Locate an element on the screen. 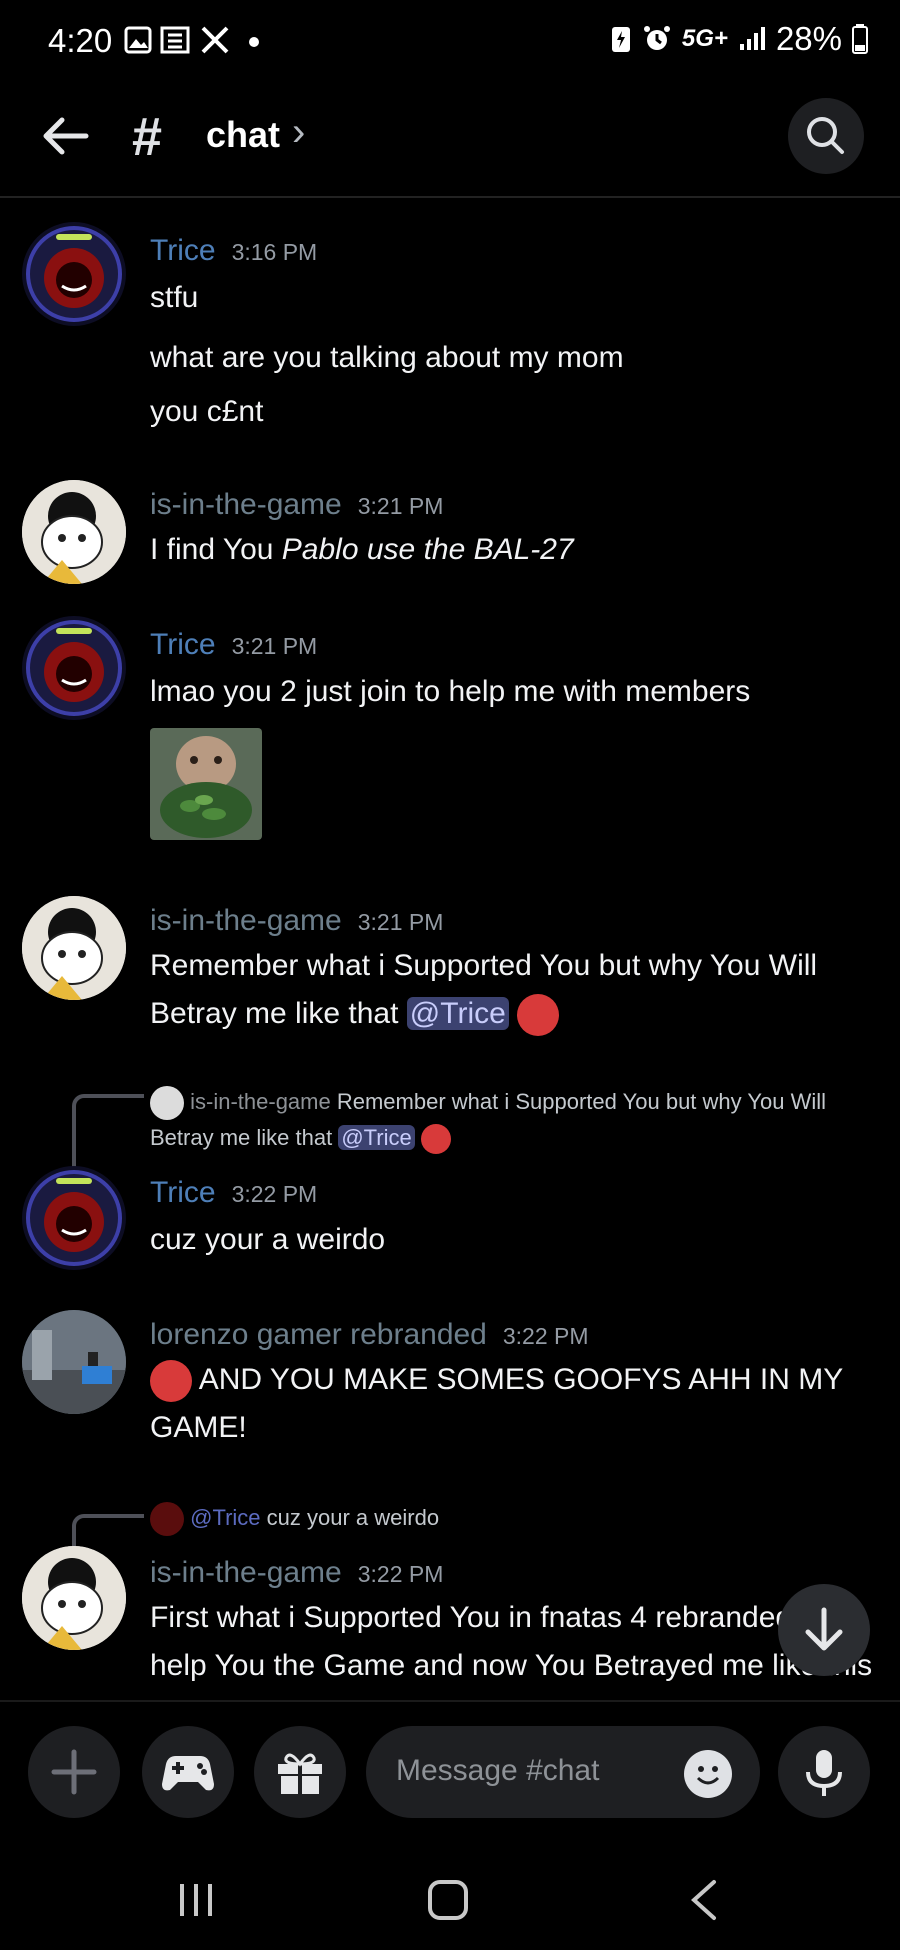  message-author: is-in-the-game 3:22 PM is located at coordinates (296, 1573).